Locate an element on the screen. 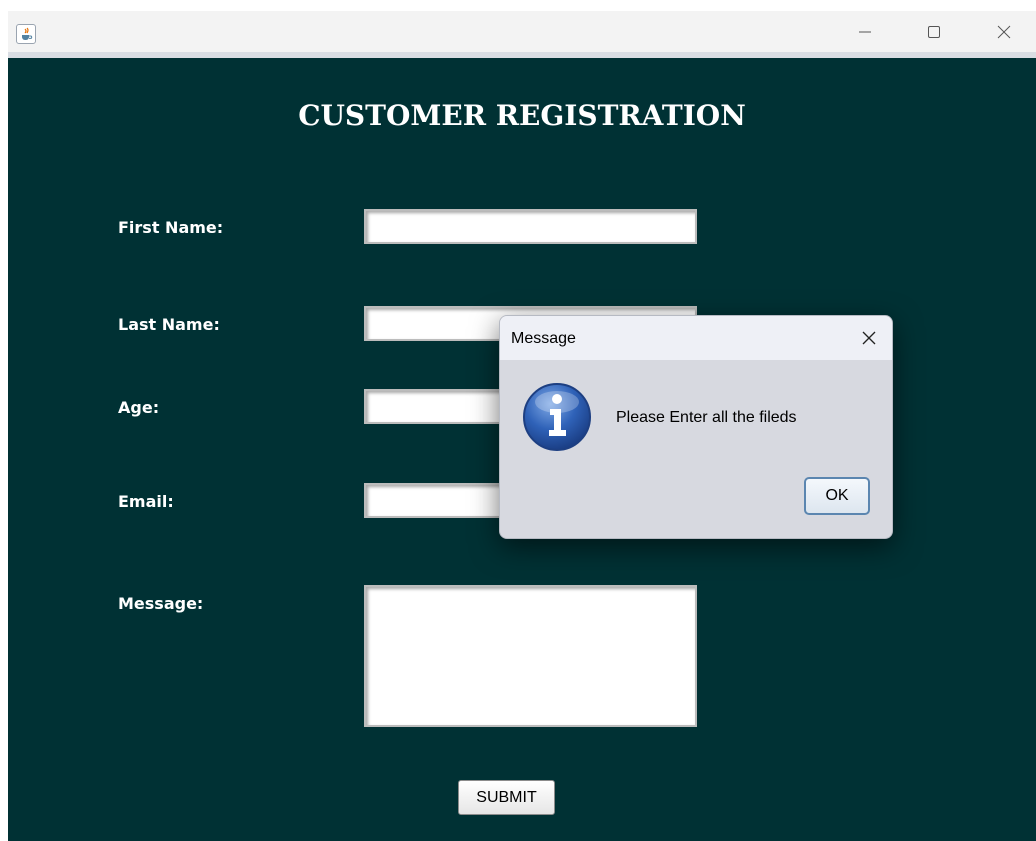 Image resolution: width=1036 pixels, height=841 pixels. dialog-title-bar: Message is located at coordinates (696, 338).